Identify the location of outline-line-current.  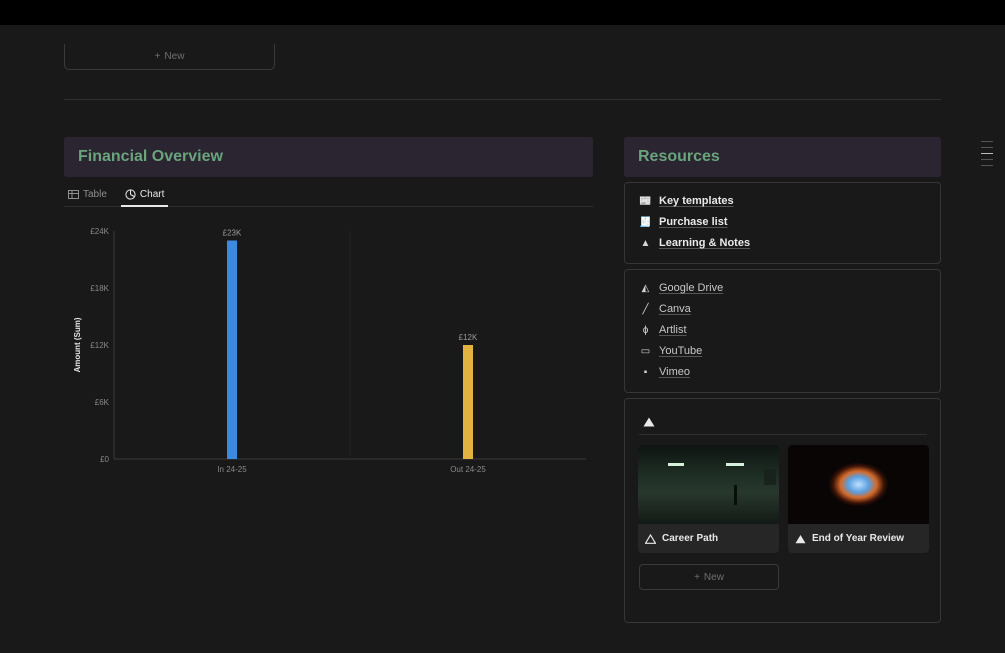
(987, 153).